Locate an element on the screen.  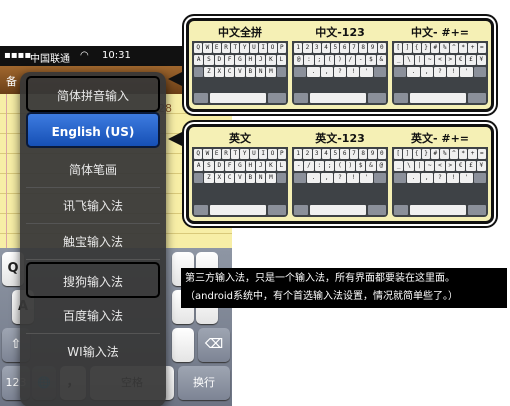
im-item-english: English (US) is located at coordinates (93, 130).